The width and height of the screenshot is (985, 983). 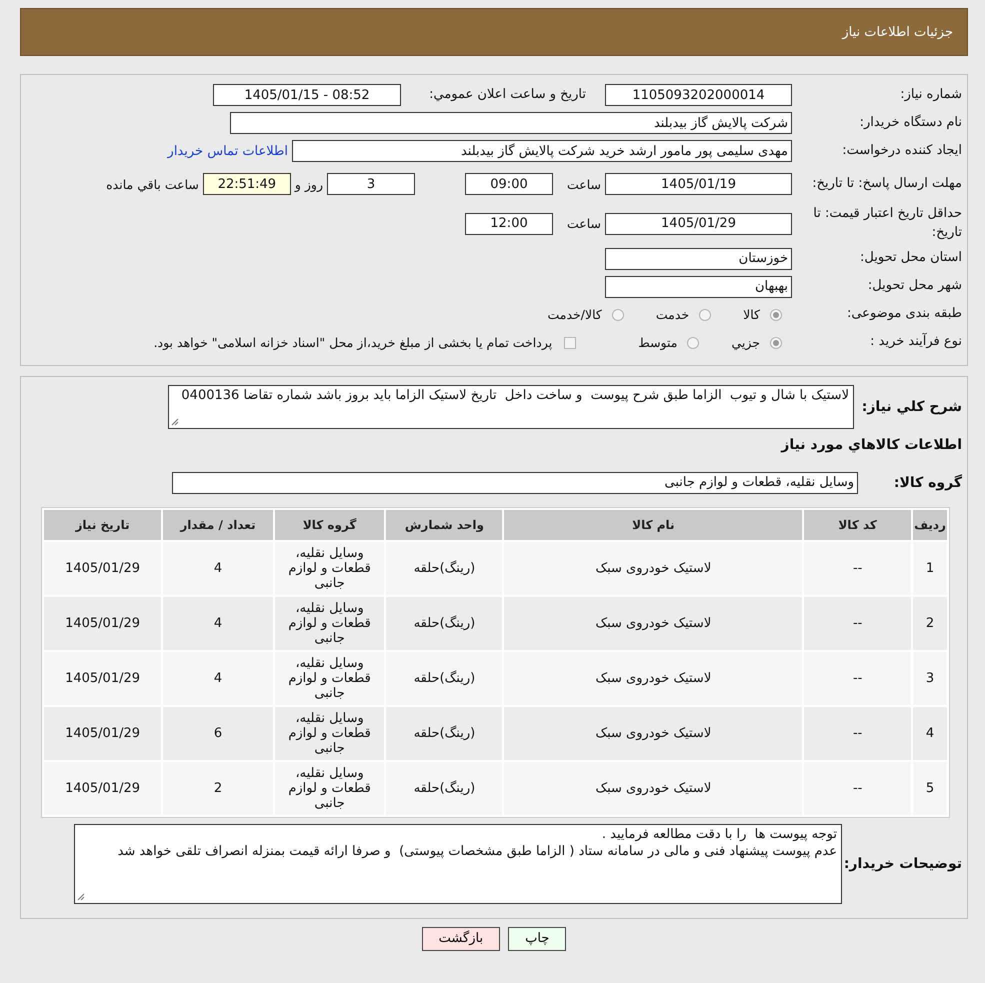 I want to click on city-field: بهبهان, so click(x=698, y=287).